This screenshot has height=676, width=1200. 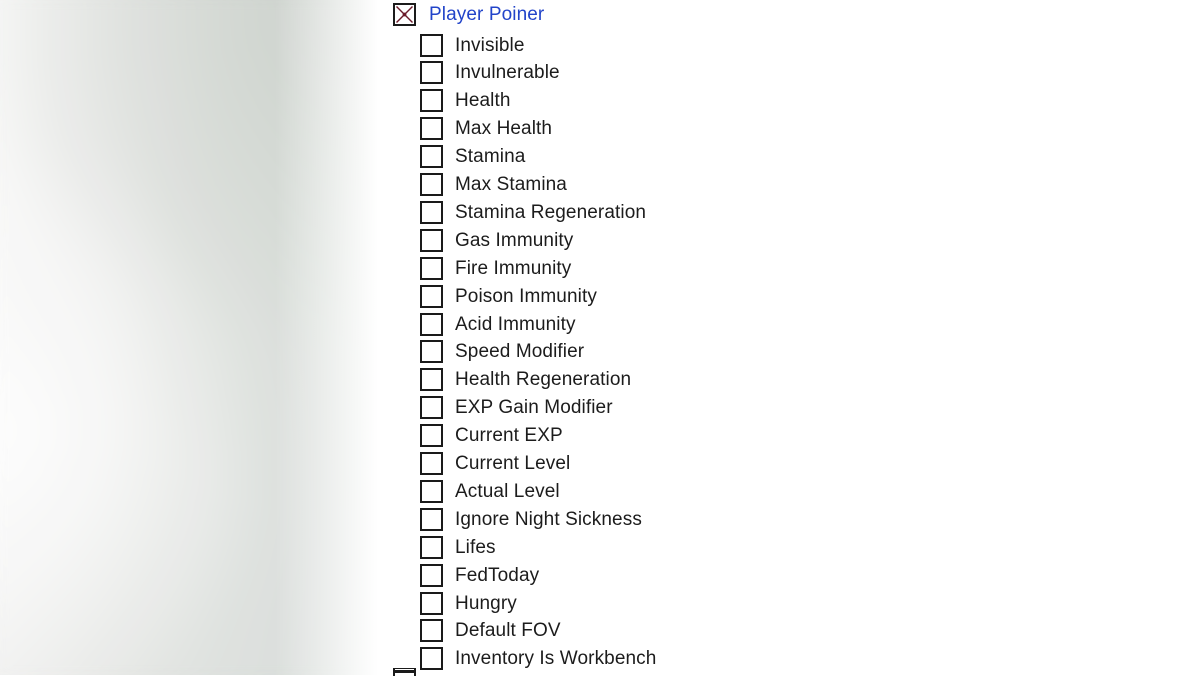 I want to click on tree-item-max-stamina: Max Stamina, so click(x=493, y=185).